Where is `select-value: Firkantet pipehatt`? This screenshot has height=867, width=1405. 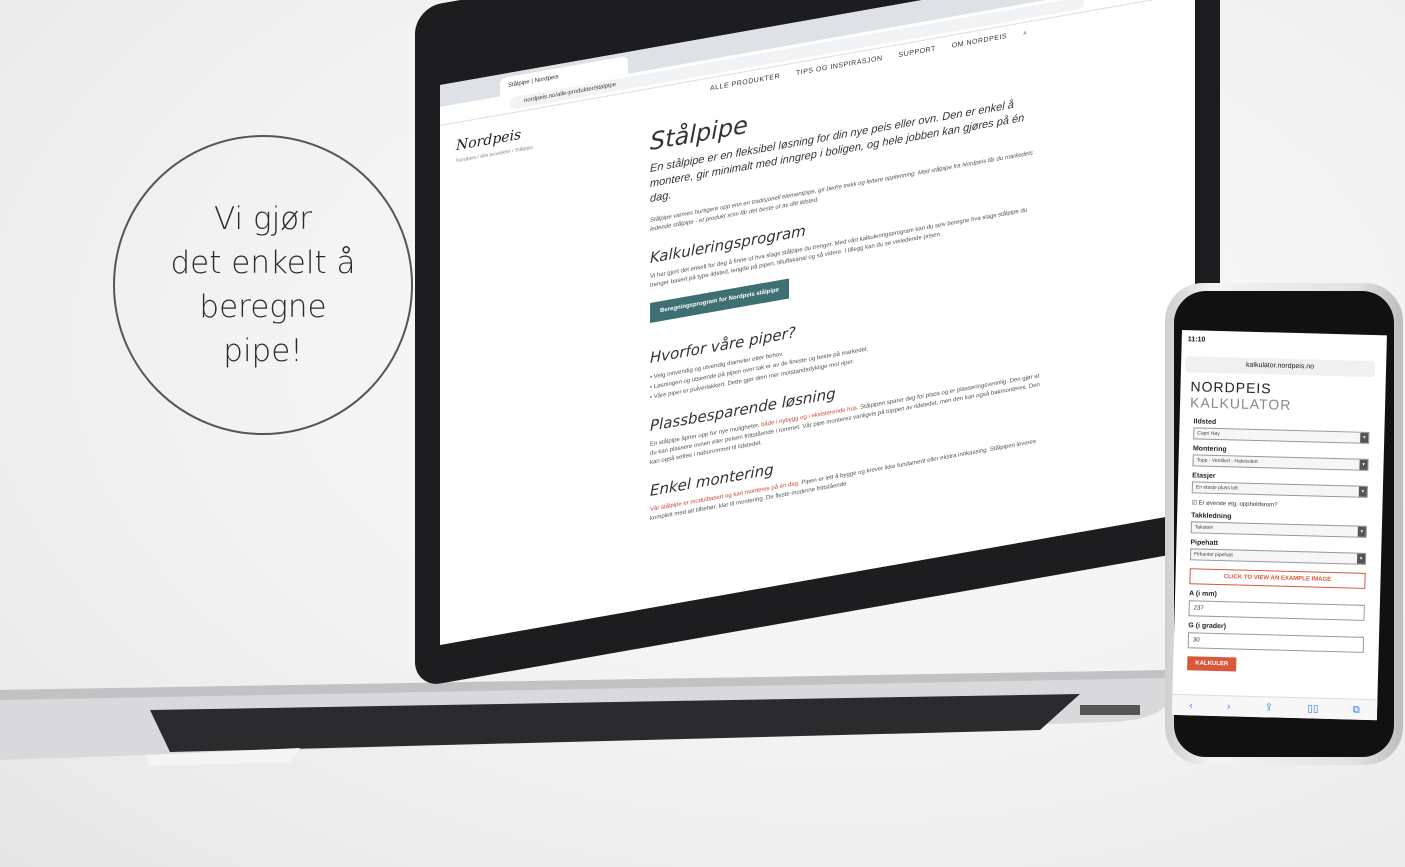 select-value: Firkantet pipehatt is located at coordinates (1213, 555).